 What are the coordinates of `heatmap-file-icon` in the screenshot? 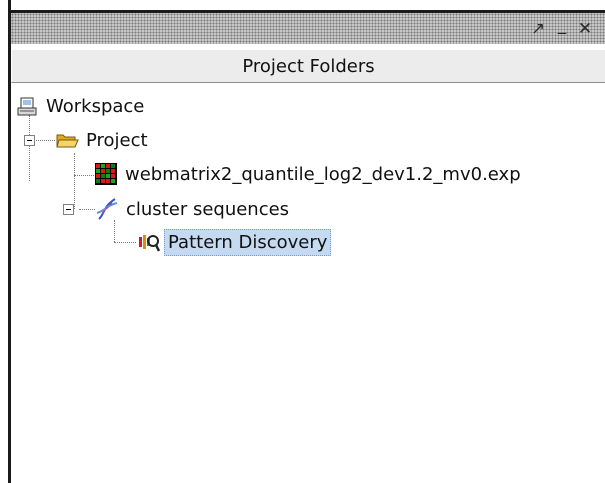 It's located at (106, 174).